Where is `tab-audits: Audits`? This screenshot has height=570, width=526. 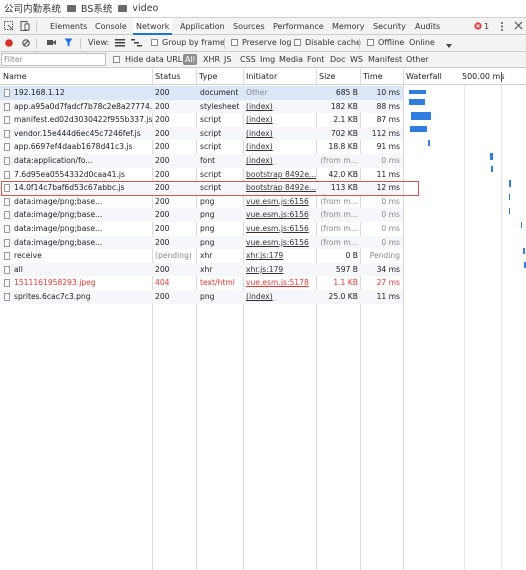 tab-audits: Audits is located at coordinates (427, 26).